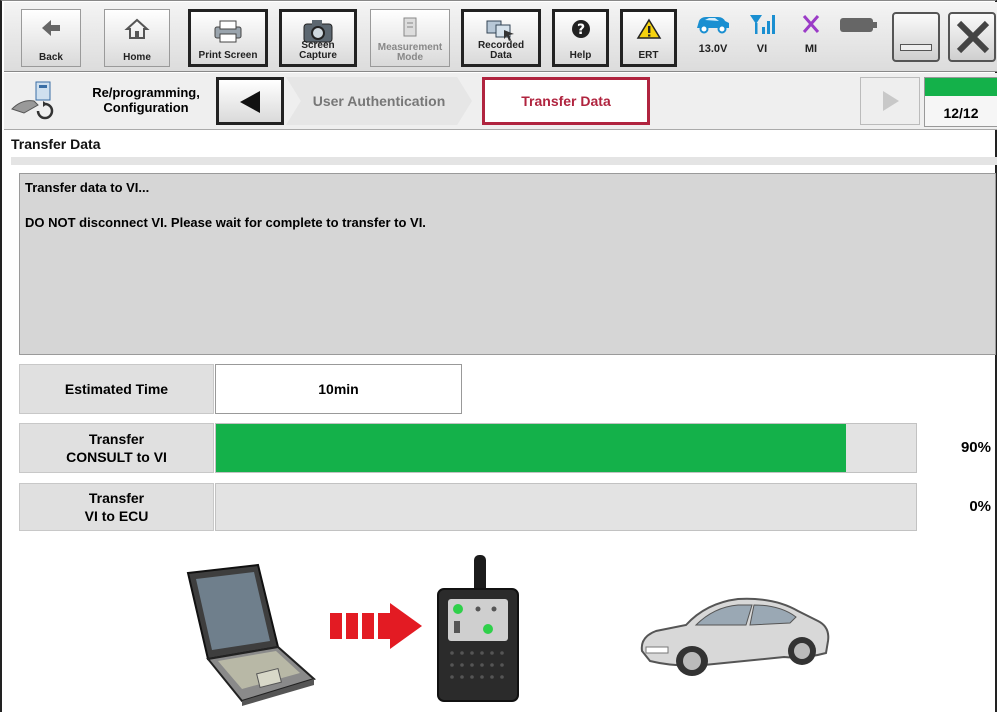 The height and width of the screenshot is (712, 997). I want to click on transfer-consult-to-vi-label: Transfer CONSULT to VI, so click(116, 448).